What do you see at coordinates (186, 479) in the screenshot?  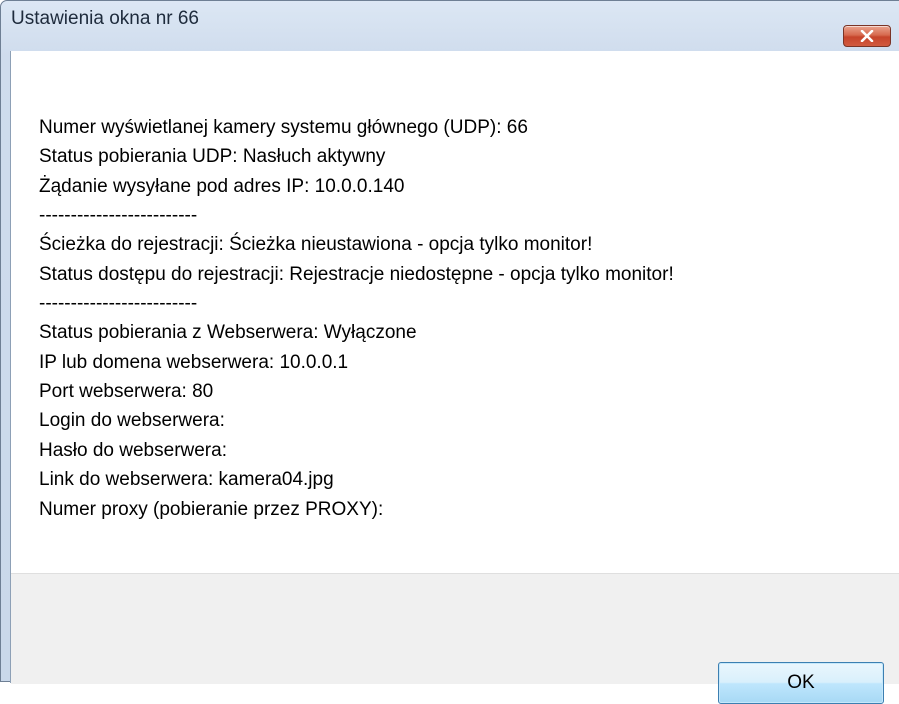 I see `message-line-webserver-link: Link do webserwera: kamera04.jpg` at bounding box center [186, 479].